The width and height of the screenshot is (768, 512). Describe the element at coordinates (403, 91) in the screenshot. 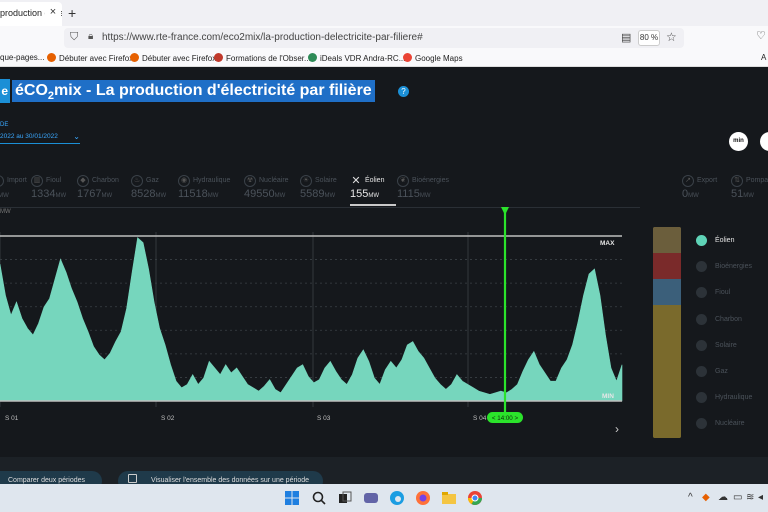

I see `info-icon: ?` at that location.